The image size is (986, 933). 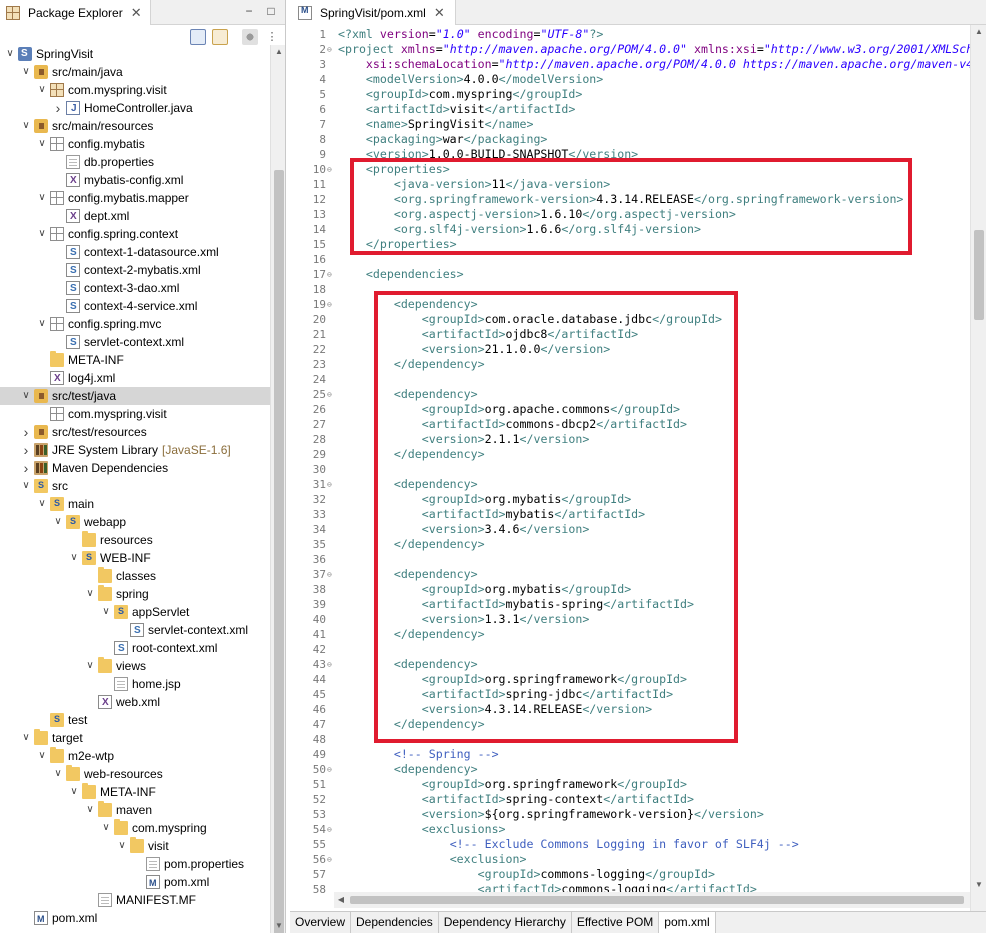 I want to click on tab-overview: Overview, so click(x=321, y=922).